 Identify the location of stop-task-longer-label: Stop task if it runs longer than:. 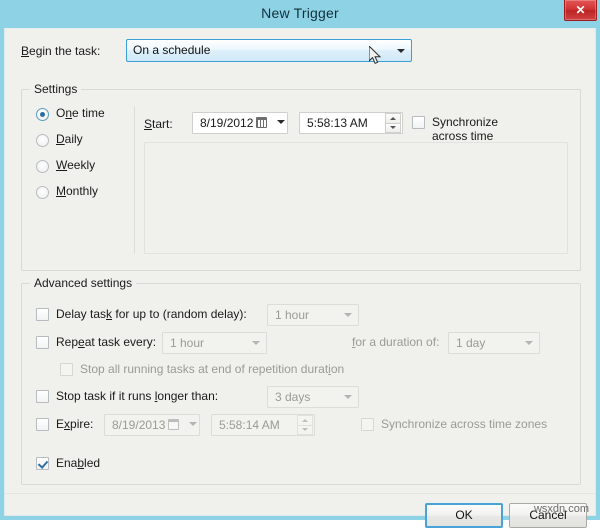
(137, 396).